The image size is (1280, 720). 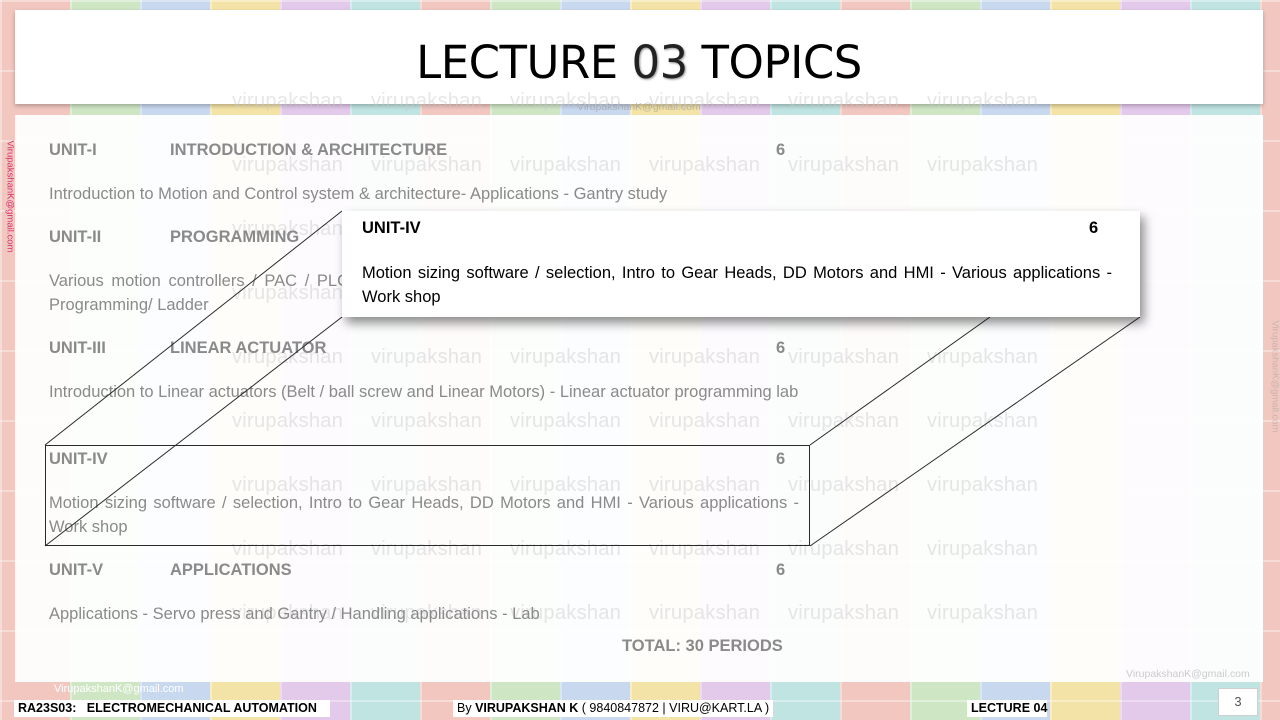 What do you see at coordinates (391, 228) in the screenshot?
I see `callout-unit-label: UNIT-IV` at bounding box center [391, 228].